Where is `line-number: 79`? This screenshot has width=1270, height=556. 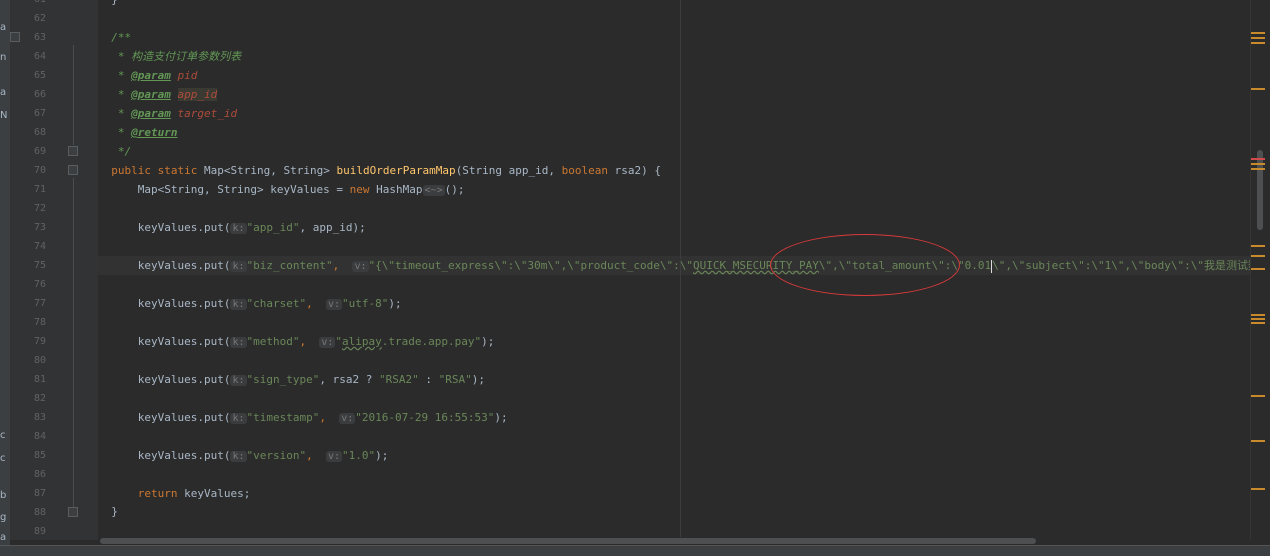
line-number: 79 is located at coordinates (39, 341).